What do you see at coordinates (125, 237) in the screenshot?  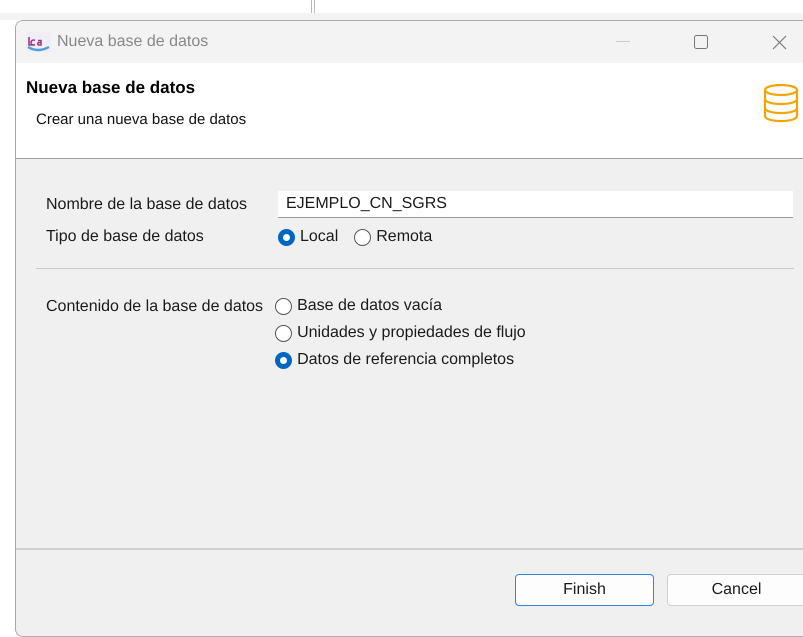 I see `field-label: Tipo de base de datos` at bounding box center [125, 237].